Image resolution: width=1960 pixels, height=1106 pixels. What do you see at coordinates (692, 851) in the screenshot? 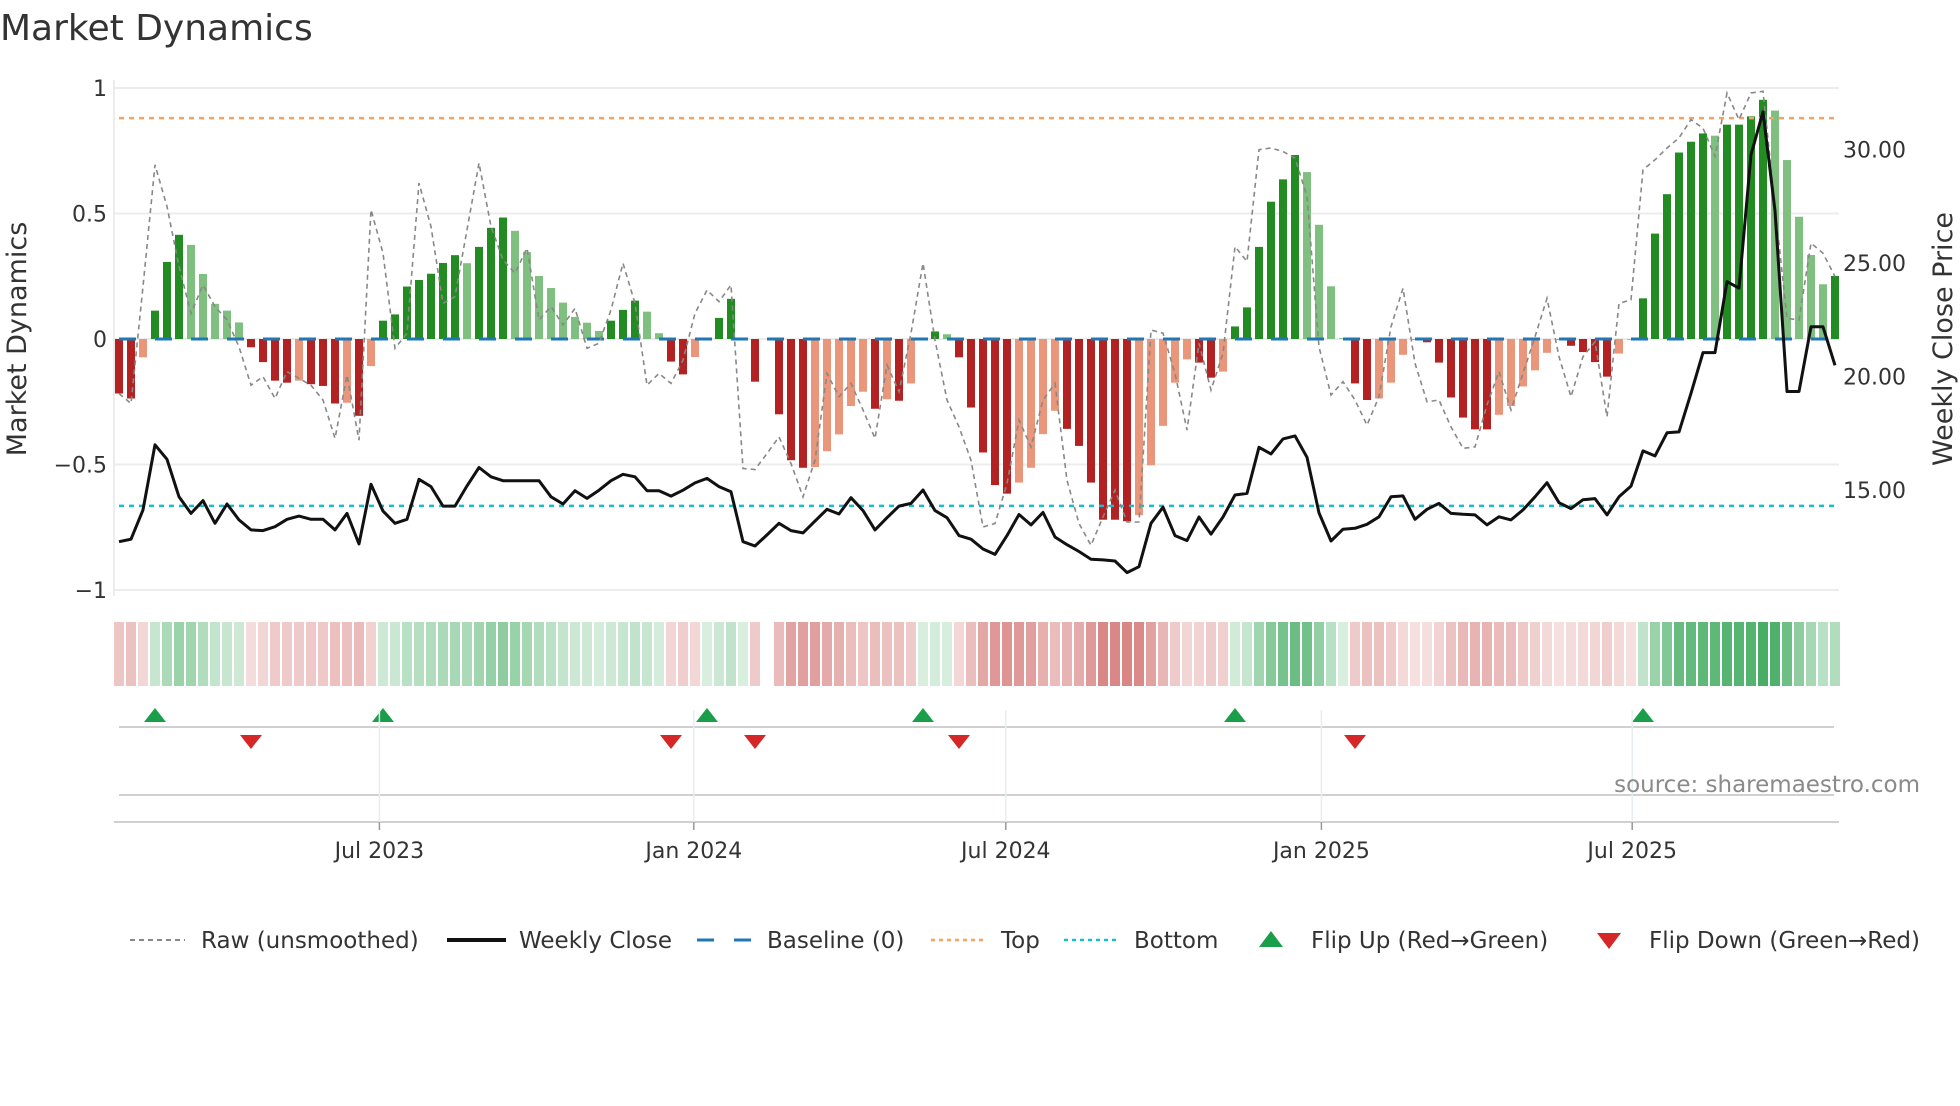
I see `x-tick-label: Jan 2024` at bounding box center [692, 851].